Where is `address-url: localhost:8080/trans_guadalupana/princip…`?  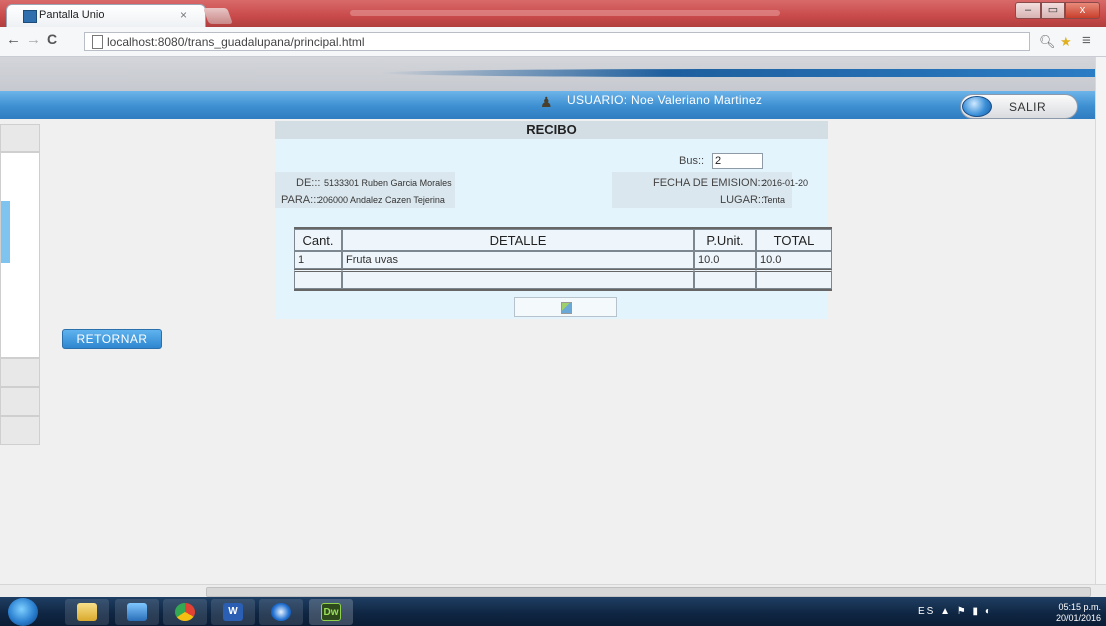 address-url: localhost:8080/trans_guadalupana/princip… is located at coordinates (236, 42).